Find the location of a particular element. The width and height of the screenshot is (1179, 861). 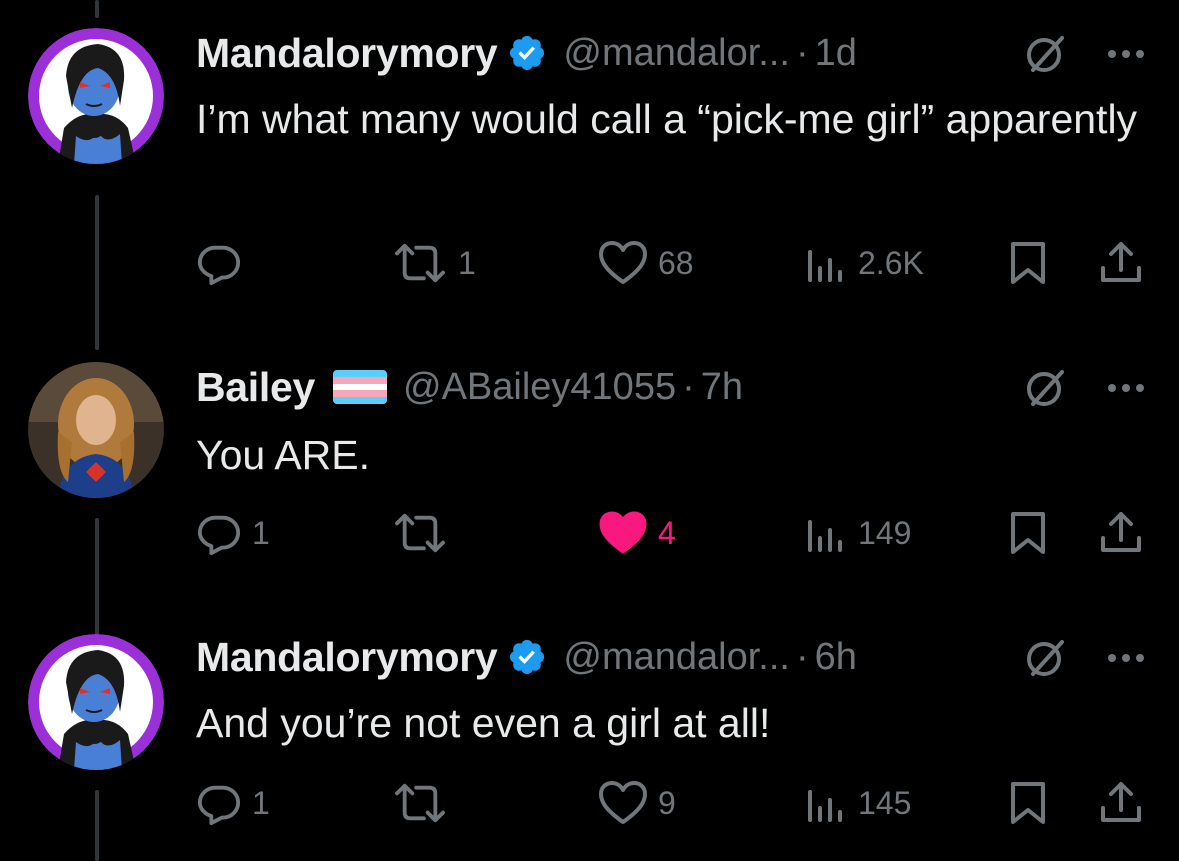

display-name: Bailey is located at coordinates (255, 387).